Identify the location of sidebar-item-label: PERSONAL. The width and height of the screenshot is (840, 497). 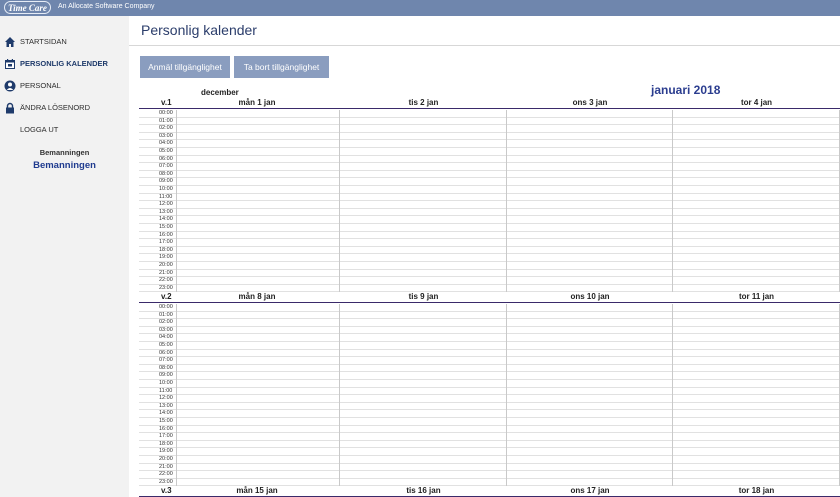
(40, 85).